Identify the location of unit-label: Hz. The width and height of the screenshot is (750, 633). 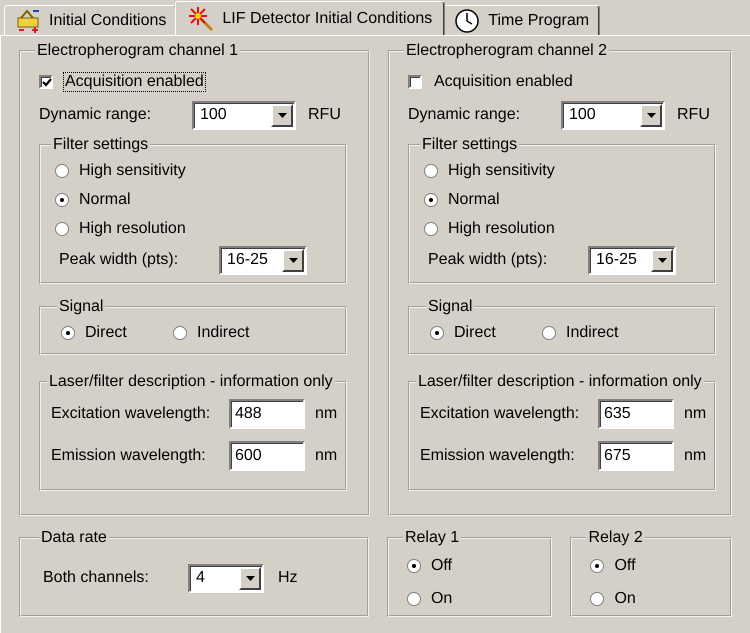
(288, 578).